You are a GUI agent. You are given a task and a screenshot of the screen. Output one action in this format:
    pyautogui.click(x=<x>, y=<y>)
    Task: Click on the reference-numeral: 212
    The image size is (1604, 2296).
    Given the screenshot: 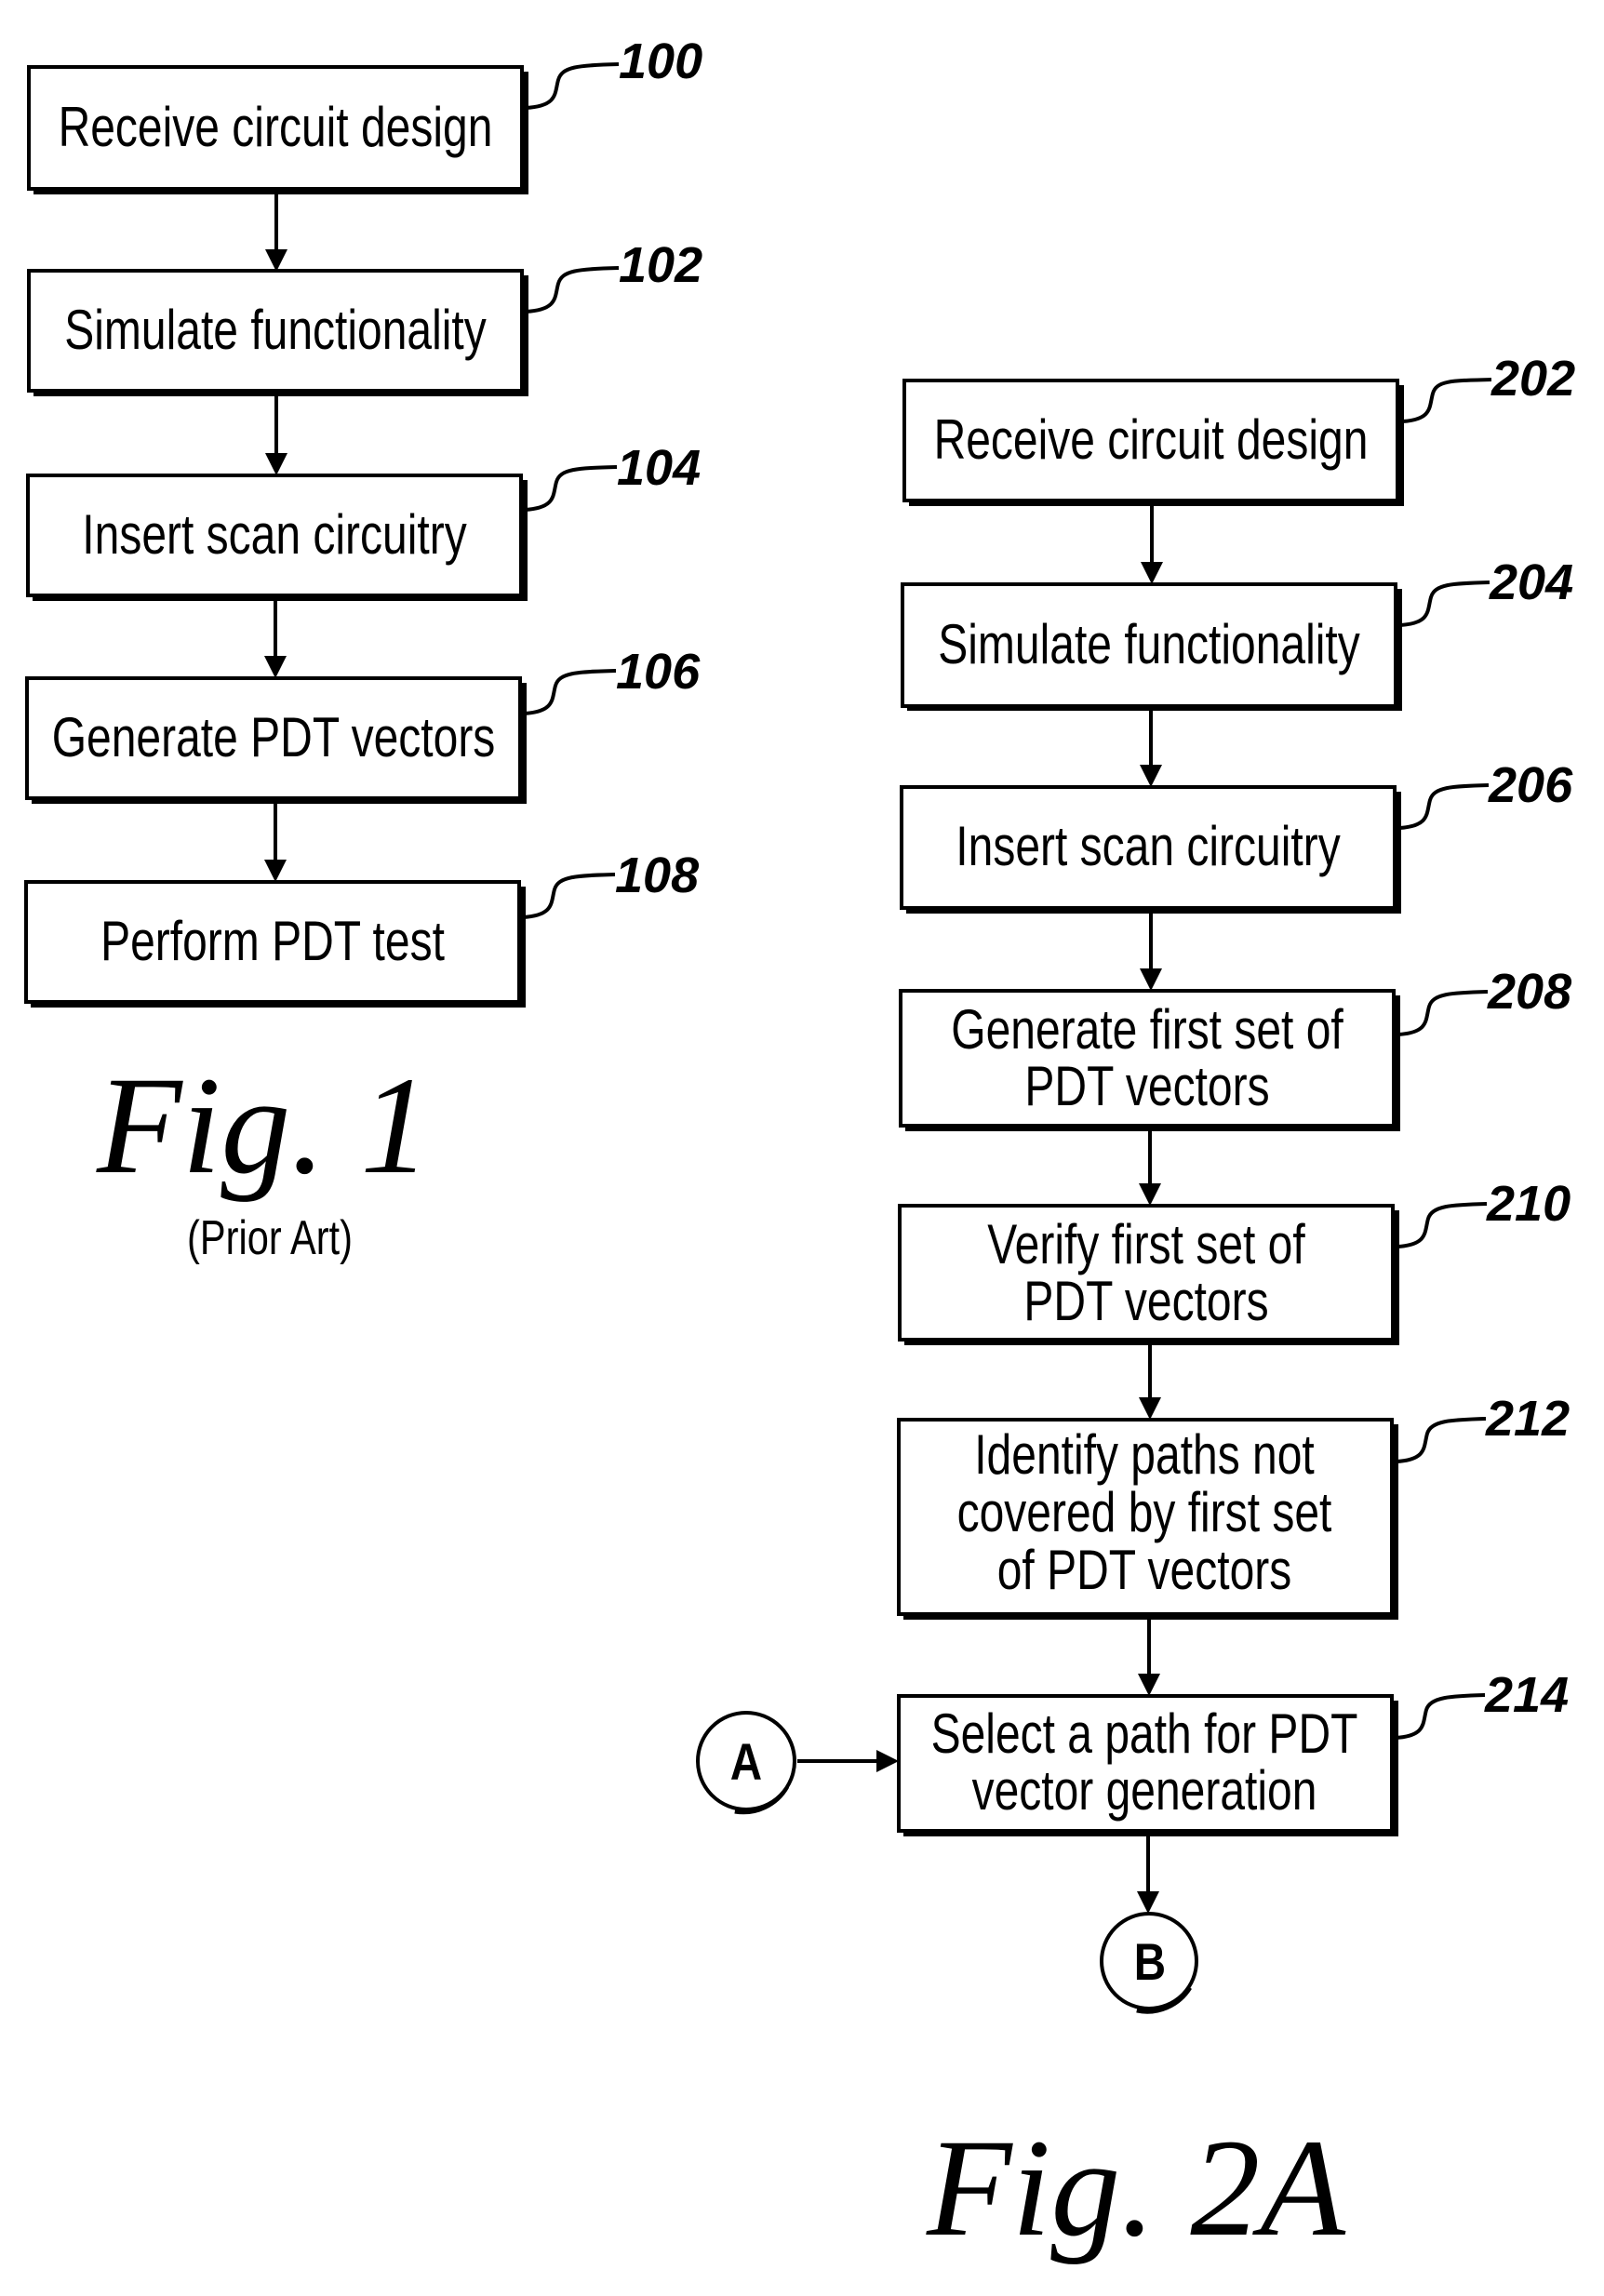 What is the action you would take?
    pyautogui.click(x=1527, y=1419)
    